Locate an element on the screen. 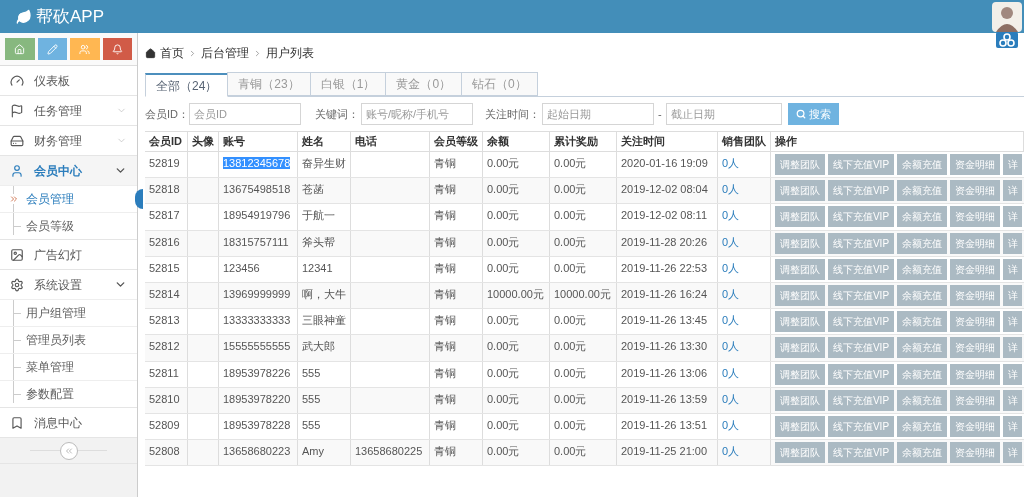 The height and width of the screenshot is (497, 1024). sidebar-item: 系统设置 is located at coordinates (68, 284).